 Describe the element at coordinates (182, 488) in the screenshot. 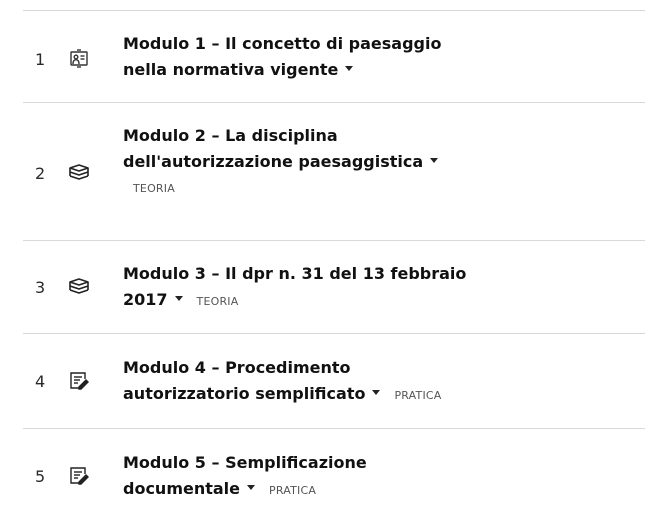

I see `module-title-line2: documentale` at that location.